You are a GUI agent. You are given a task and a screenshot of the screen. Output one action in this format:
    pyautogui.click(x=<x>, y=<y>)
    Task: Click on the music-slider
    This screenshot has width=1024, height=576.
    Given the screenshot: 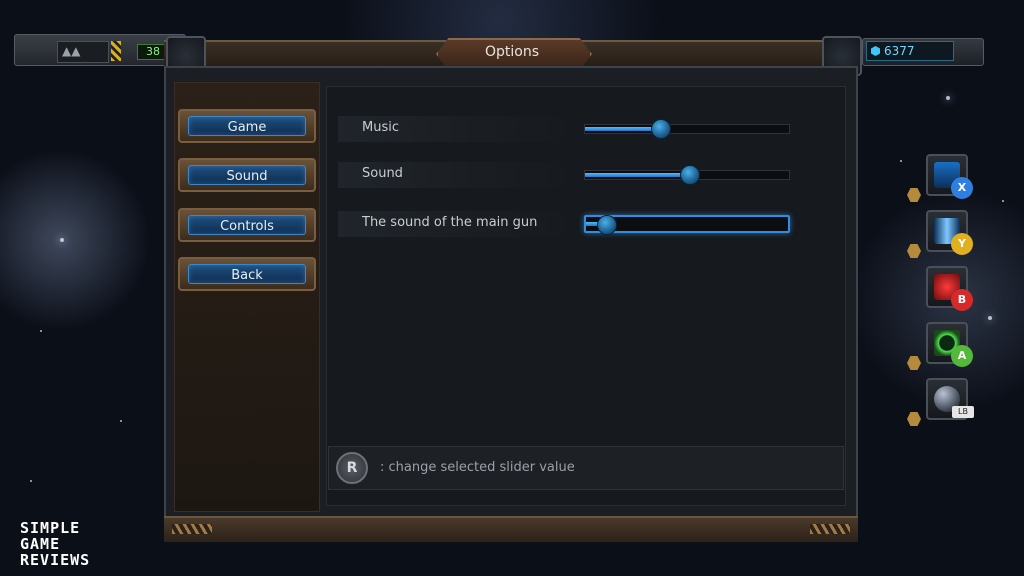 What is the action you would take?
    pyautogui.click(x=687, y=129)
    